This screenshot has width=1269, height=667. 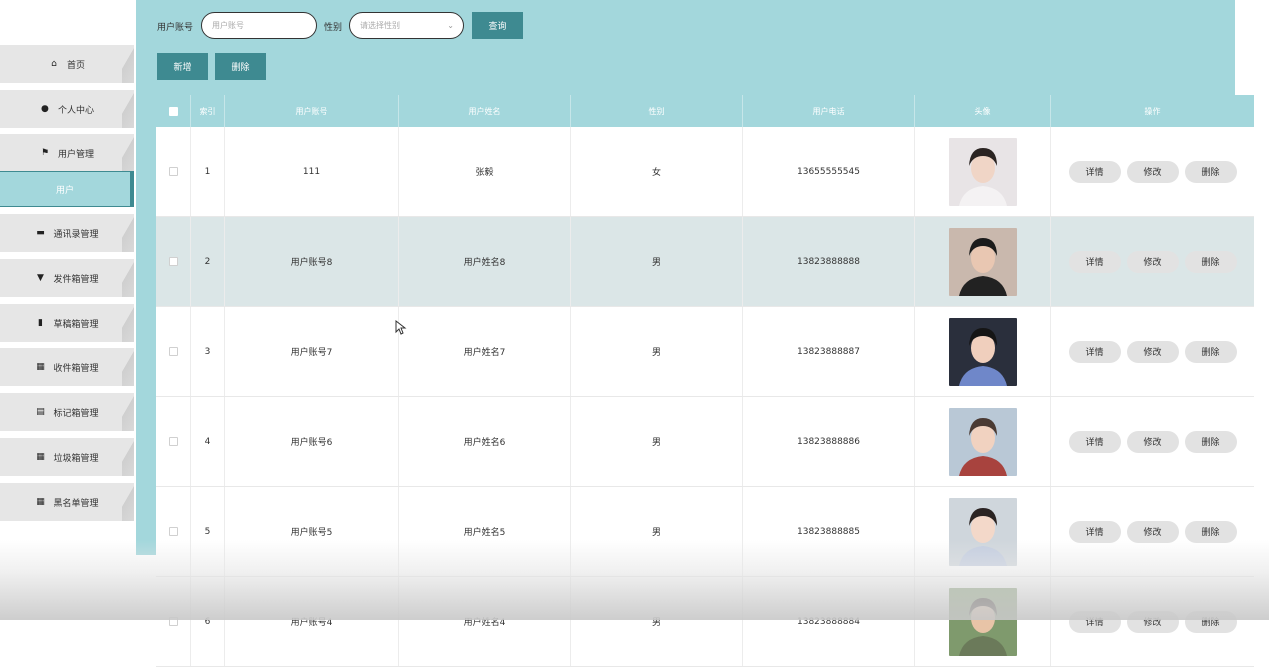 I want to click on table-row: 5 用户账号5 用户姓名5 男 13823888885 详情 修改 删除, so click(x=705, y=532).